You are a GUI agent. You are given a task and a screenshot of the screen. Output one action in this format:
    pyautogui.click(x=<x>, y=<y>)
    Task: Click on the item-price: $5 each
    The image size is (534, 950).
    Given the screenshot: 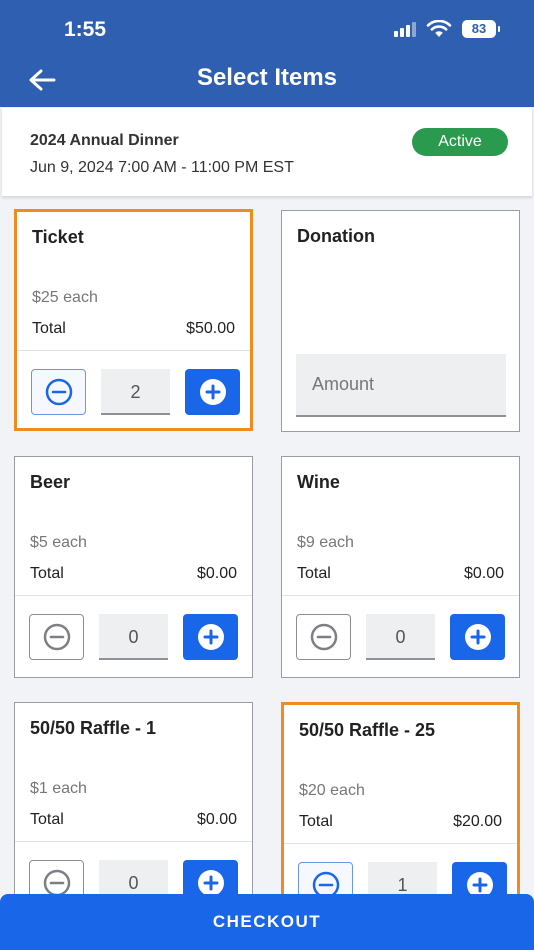 What is the action you would take?
    pyautogui.click(x=58, y=542)
    